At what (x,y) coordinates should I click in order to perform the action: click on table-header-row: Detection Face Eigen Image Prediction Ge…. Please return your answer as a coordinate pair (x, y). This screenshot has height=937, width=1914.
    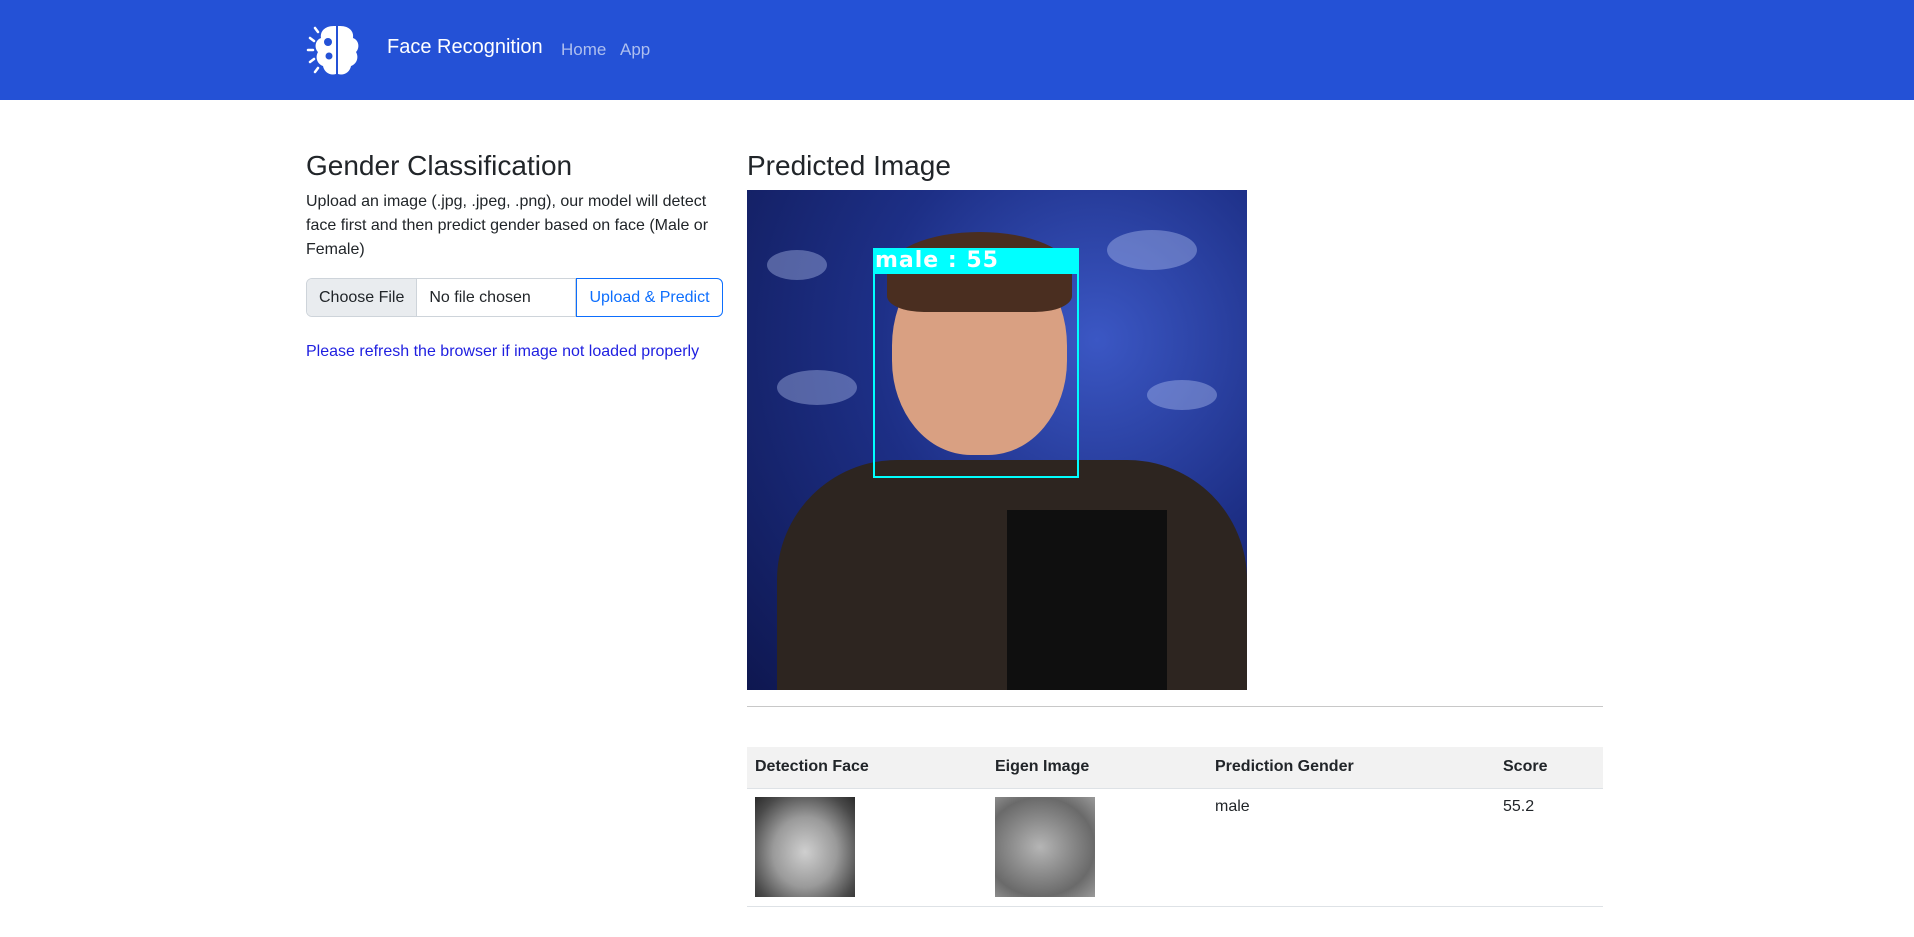
    Looking at the image, I should click on (1175, 768).